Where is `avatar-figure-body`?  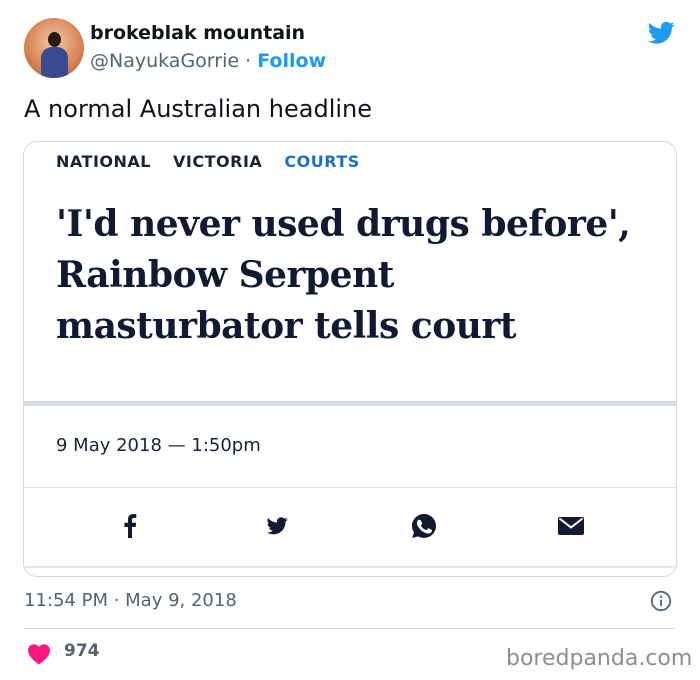
avatar-figure-body is located at coordinates (54, 62).